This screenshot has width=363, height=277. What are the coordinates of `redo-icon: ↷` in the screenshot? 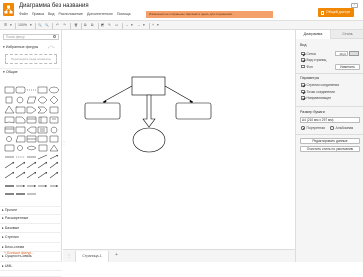 It's located at (64, 25).